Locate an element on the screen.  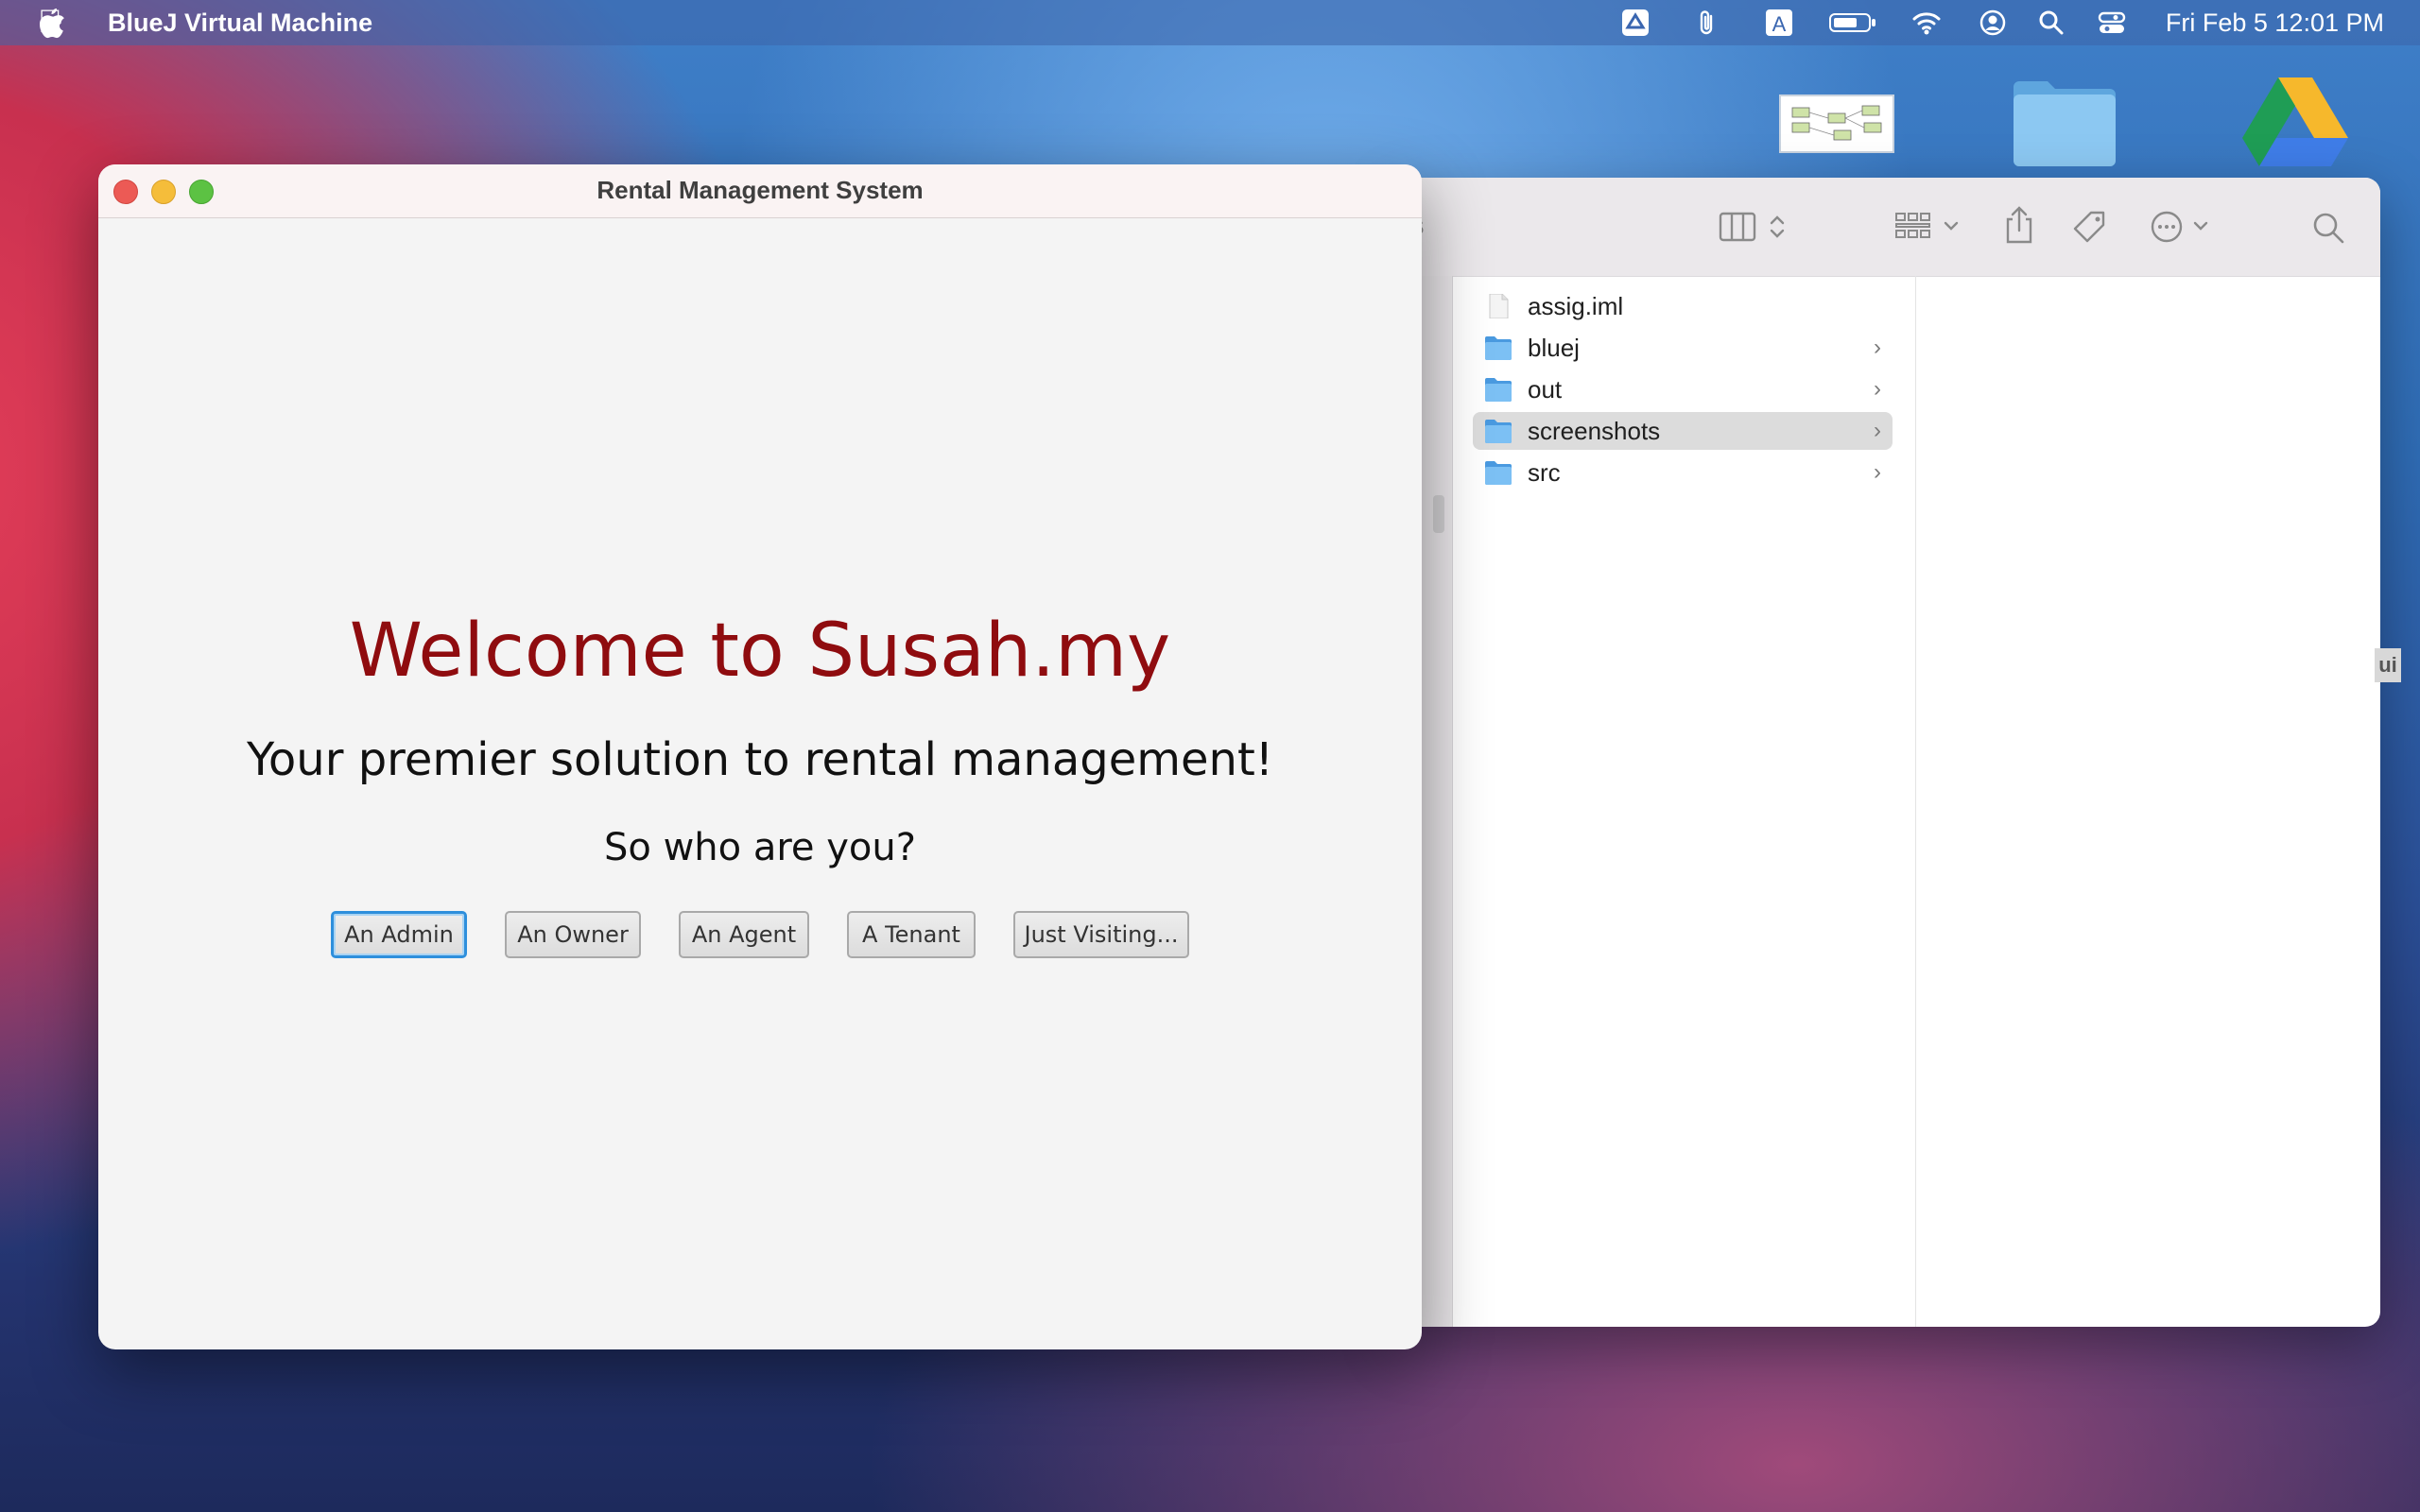
file-name: screenshots is located at coordinates (1594, 430).